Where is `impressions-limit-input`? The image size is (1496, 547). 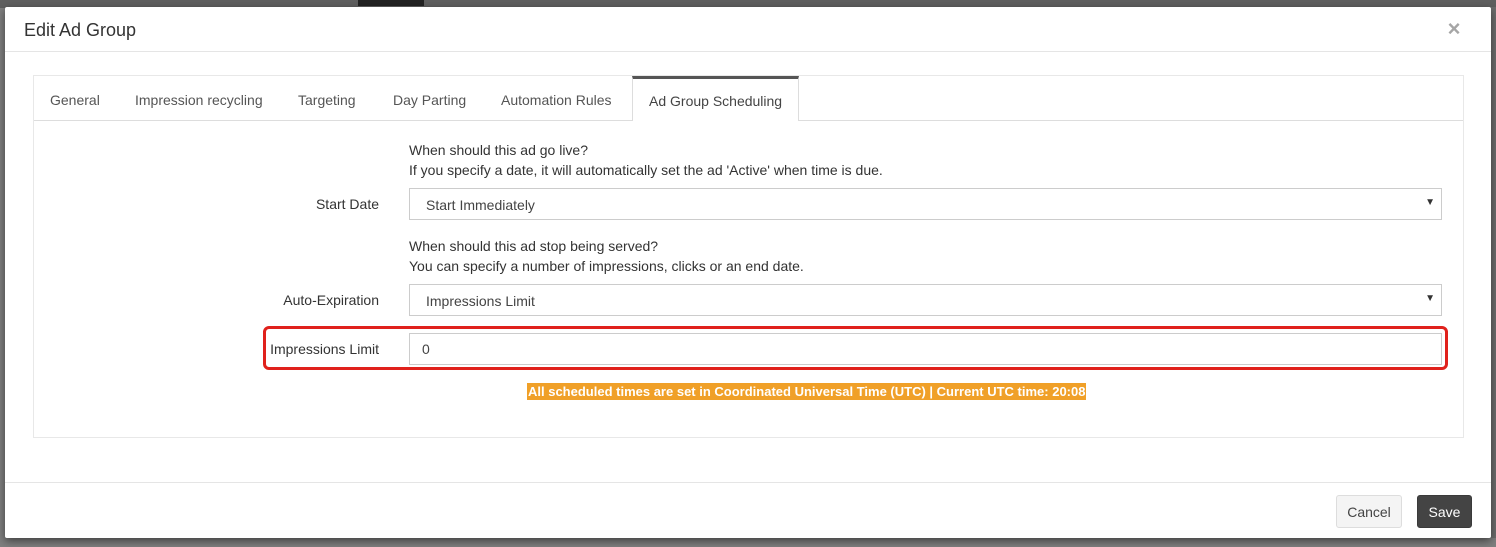 impressions-limit-input is located at coordinates (925, 349).